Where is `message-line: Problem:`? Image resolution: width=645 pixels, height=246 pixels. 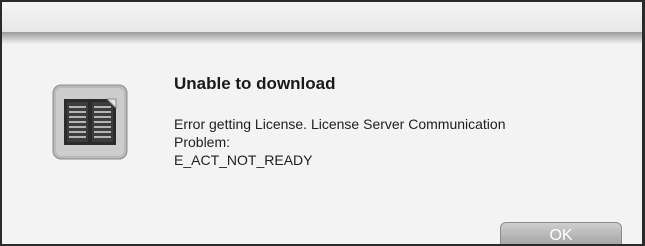 message-line: Problem: is located at coordinates (202, 142).